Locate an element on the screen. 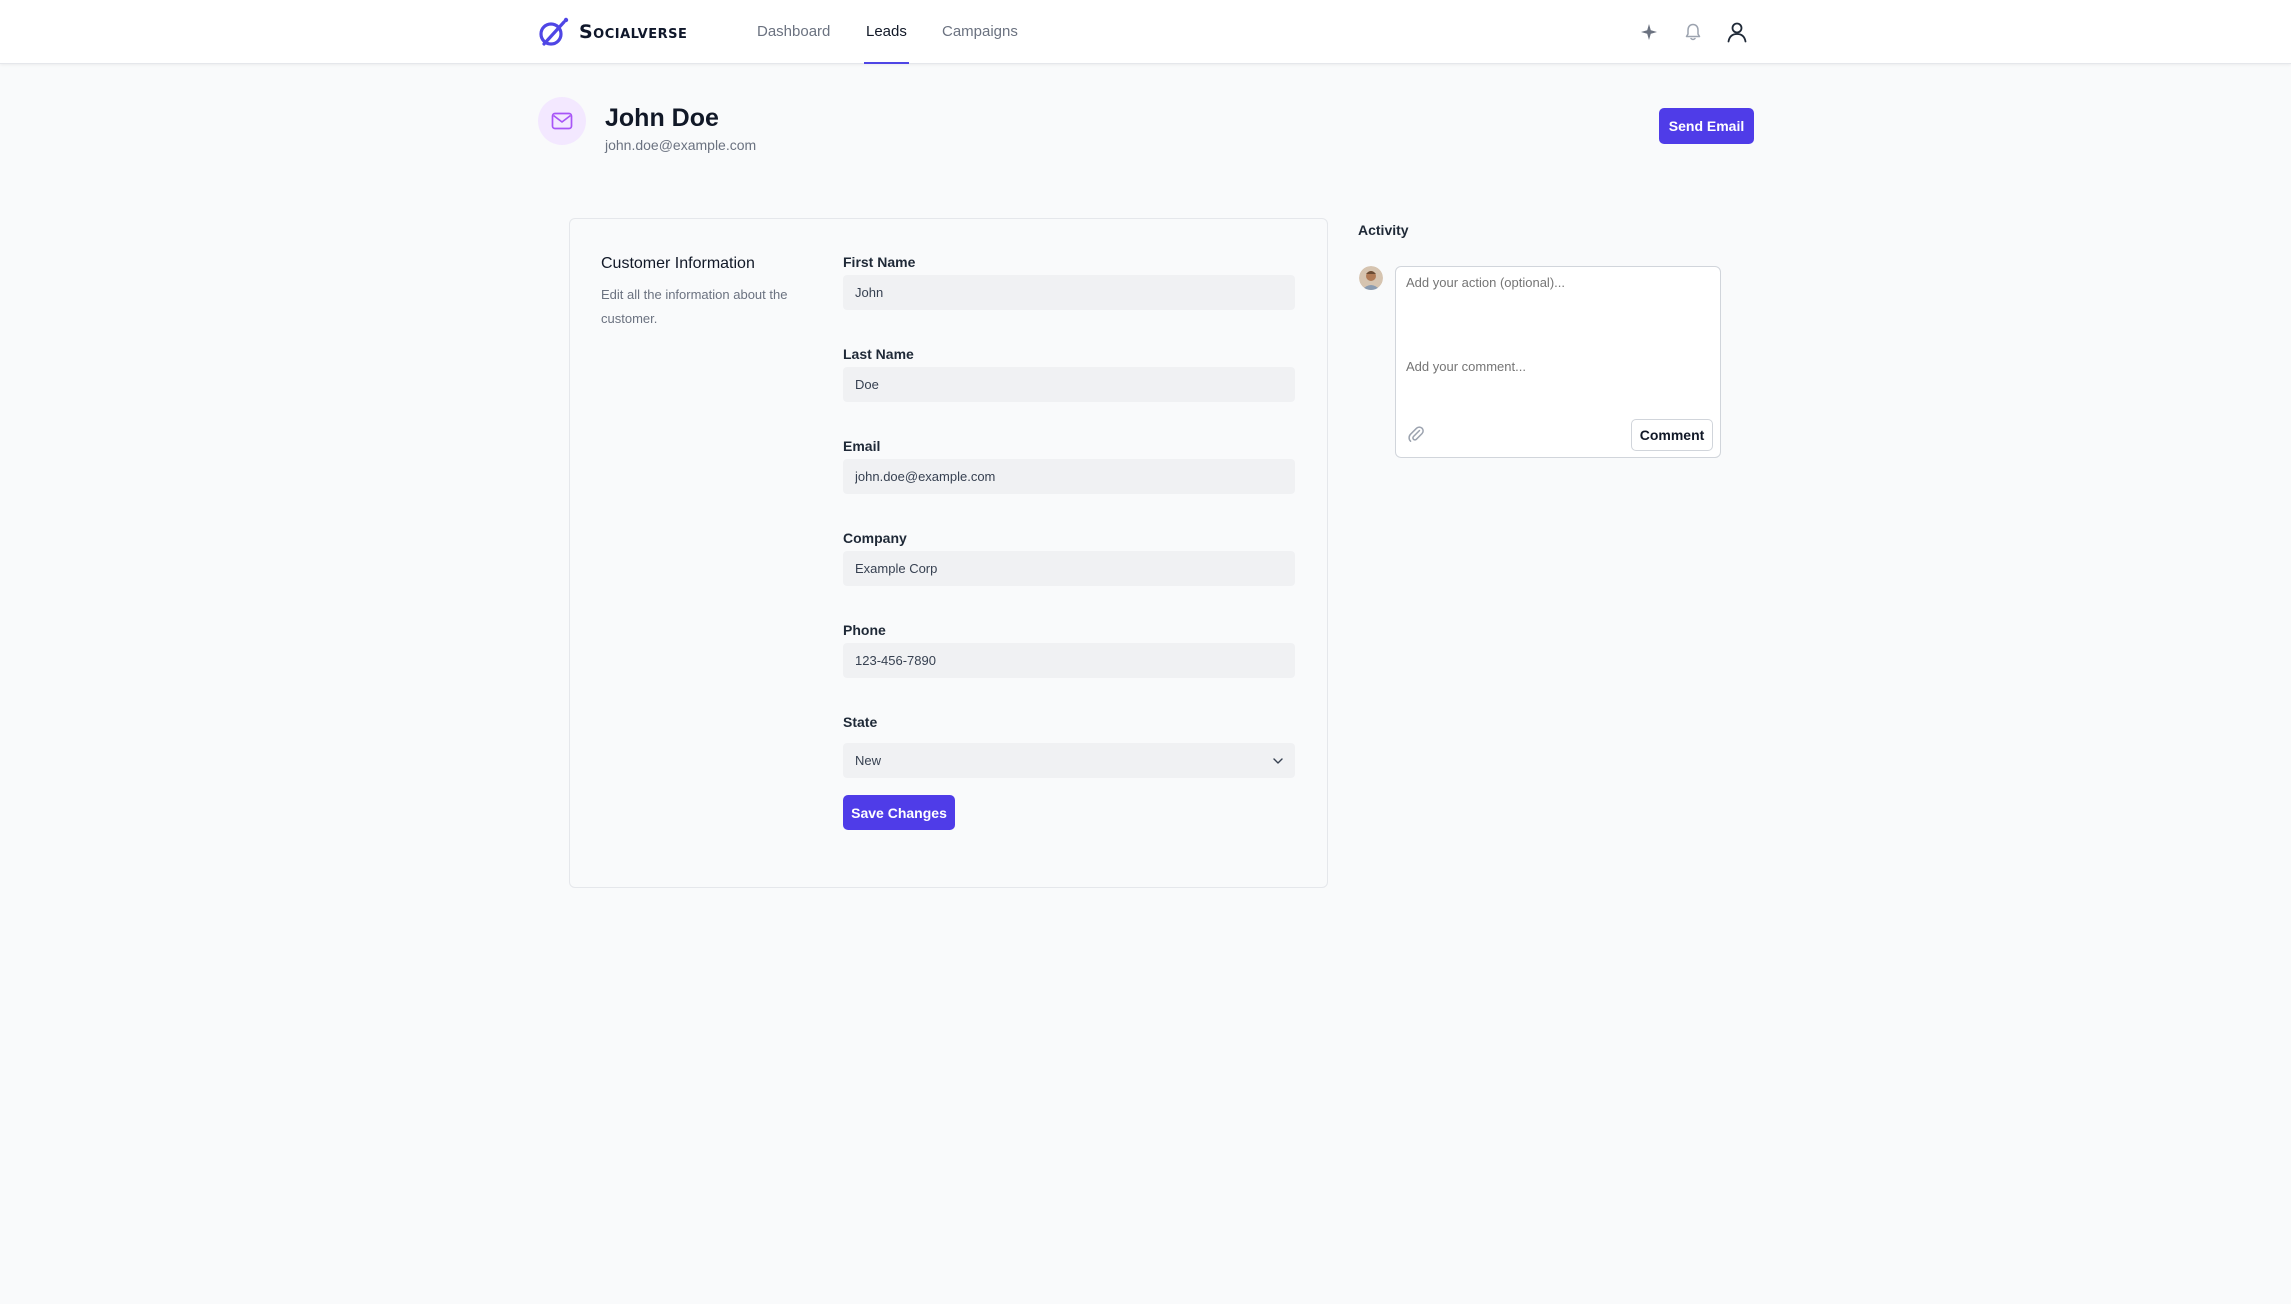  state-select: New is located at coordinates (1069, 760).